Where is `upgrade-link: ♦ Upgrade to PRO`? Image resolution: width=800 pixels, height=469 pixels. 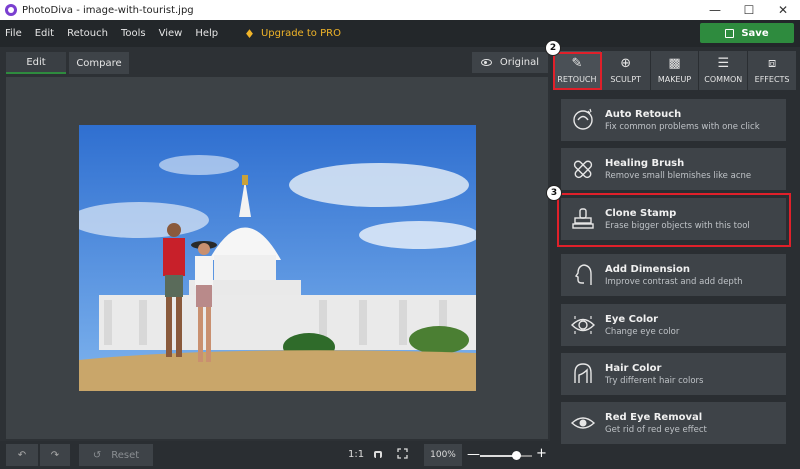
upgrade-link: ♦ Upgrade to PRO is located at coordinates (292, 34).